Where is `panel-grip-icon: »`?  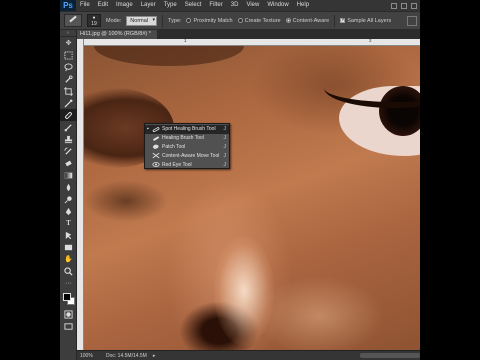
panel-grip-icon: » is located at coordinates (68, 33).